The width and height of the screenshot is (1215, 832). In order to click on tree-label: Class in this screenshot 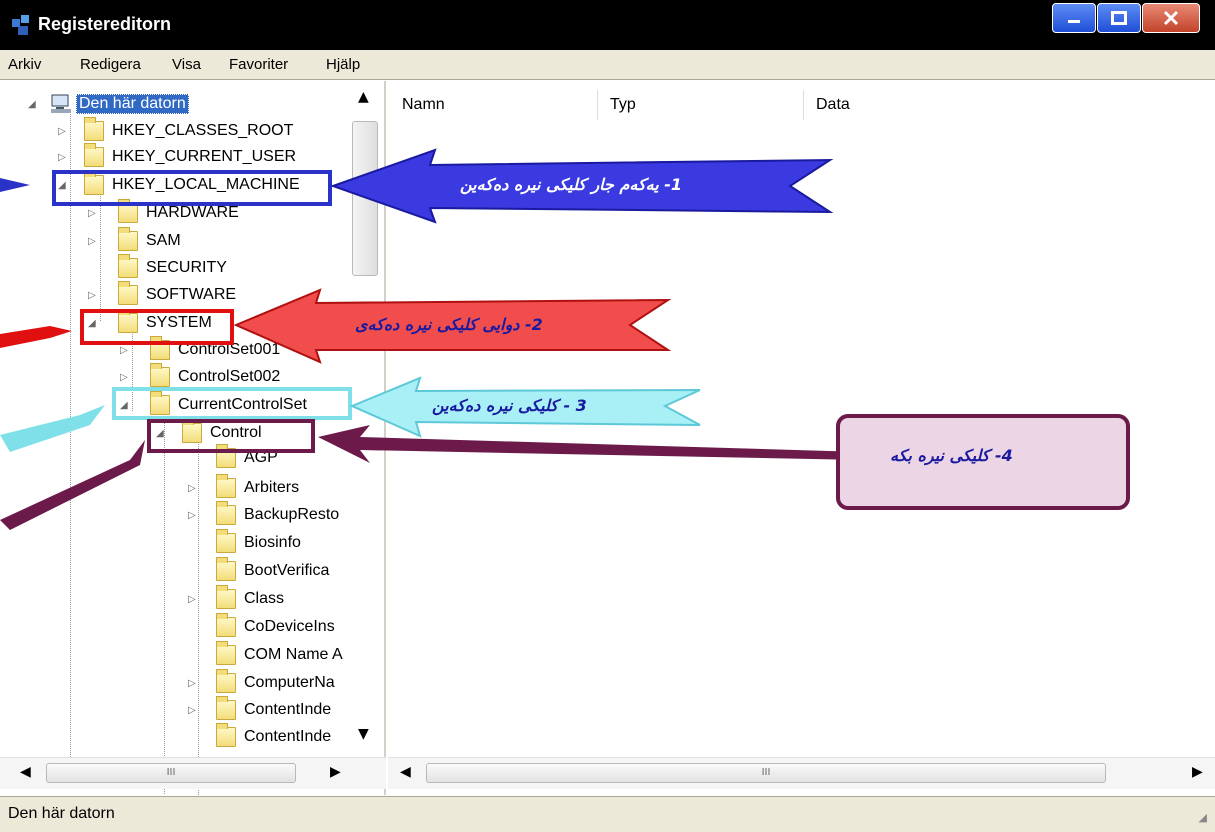, I will do `click(264, 598)`.